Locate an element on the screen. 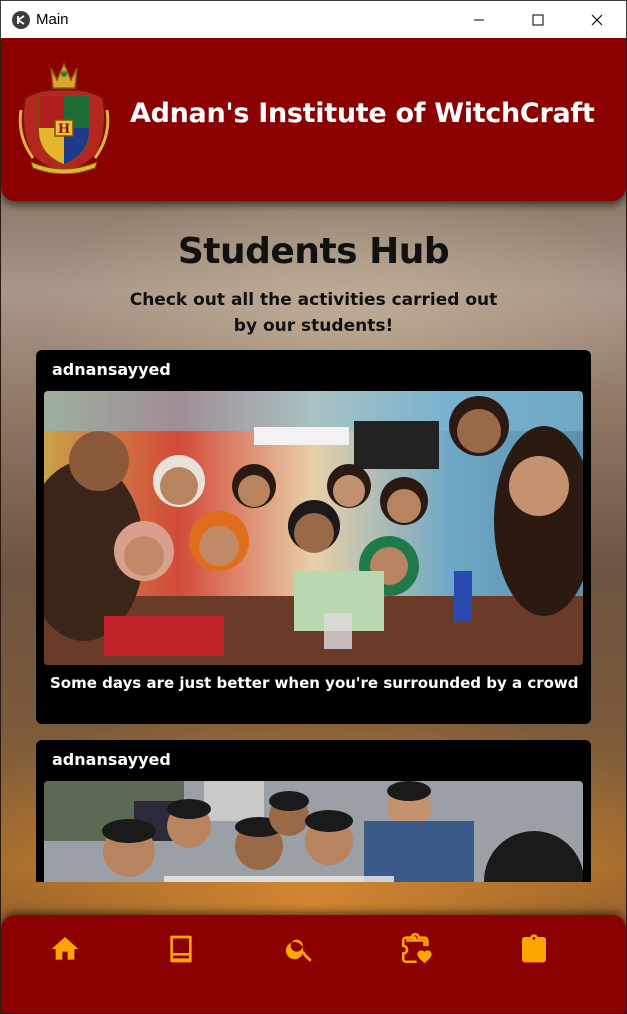  nav-clipboard-button is located at coordinates (534, 949).